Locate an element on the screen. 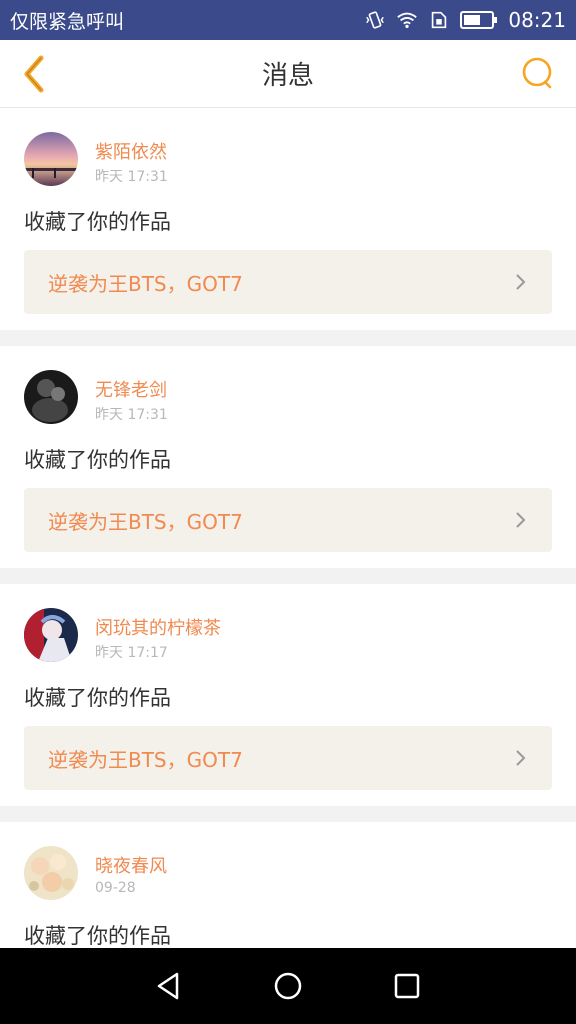 Image resolution: width=576 pixels, height=1024 pixels. avatar-sunset-image is located at coordinates (51, 159).